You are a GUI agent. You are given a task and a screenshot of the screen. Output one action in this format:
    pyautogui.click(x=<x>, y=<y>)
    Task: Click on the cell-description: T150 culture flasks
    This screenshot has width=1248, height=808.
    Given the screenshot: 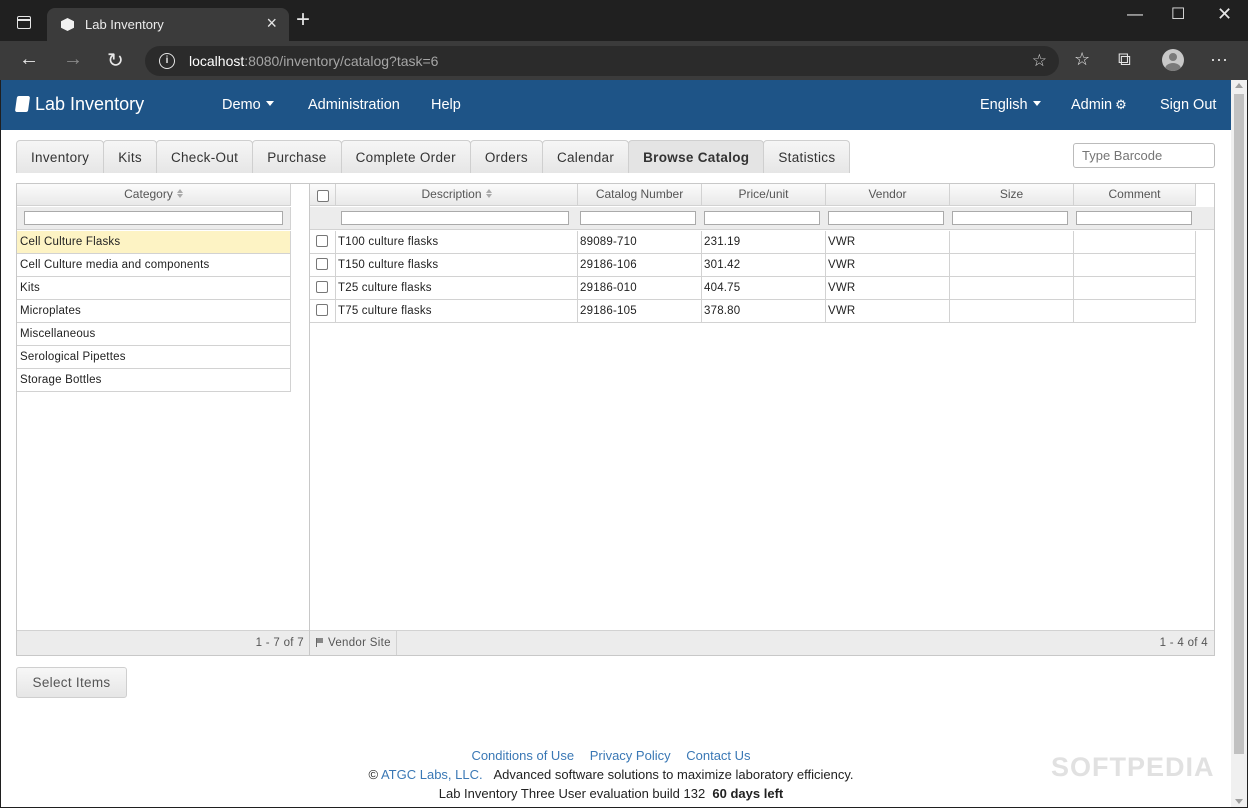 What is the action you would take?
    pyautogui.click(x=456, y=265)
    